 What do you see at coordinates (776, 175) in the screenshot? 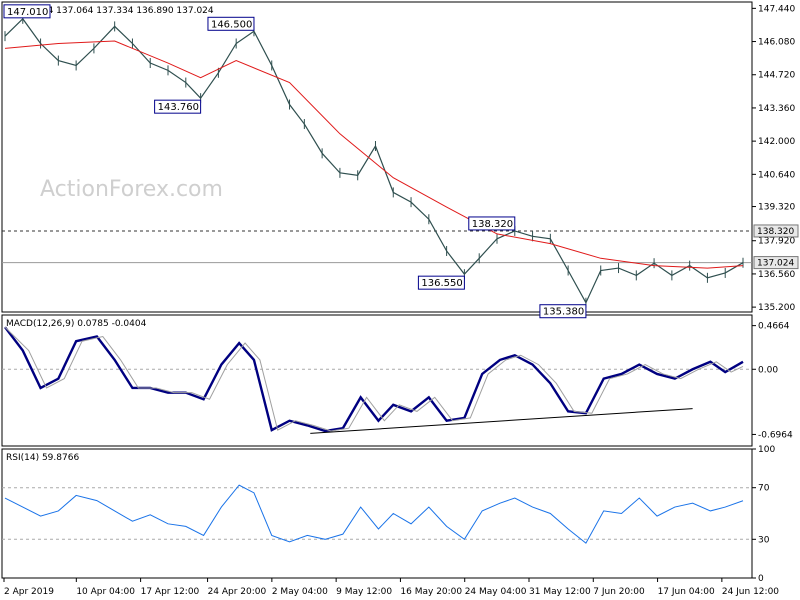
I see `price-ytick-label: 140.640` at bounding box center [776, 175].